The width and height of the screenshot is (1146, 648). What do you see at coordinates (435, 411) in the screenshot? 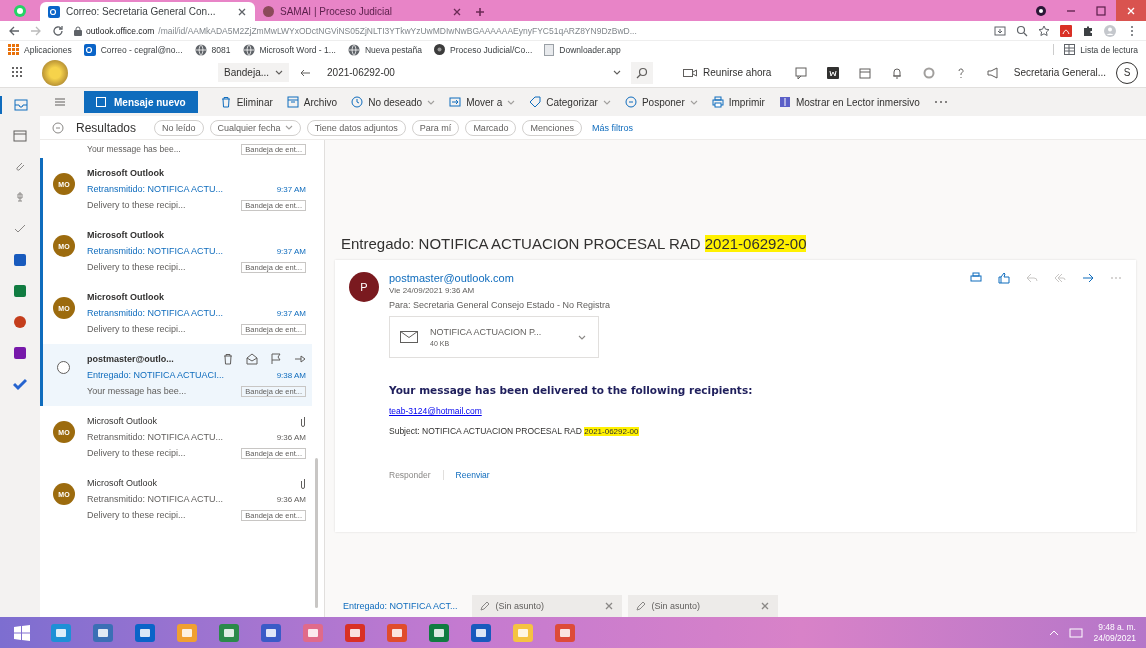
I see `recipient-link: teab-3124@hotmail.com` at bounding box center [435, 411].